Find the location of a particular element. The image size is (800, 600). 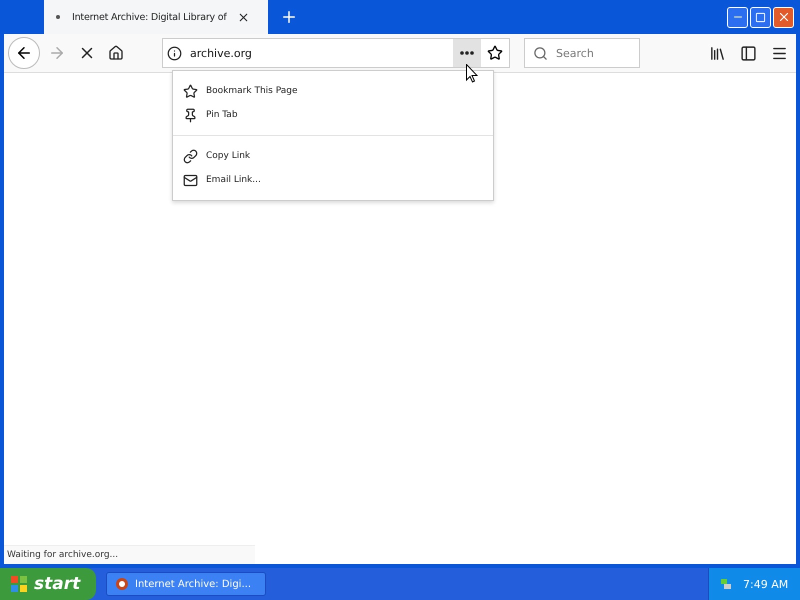

maximize-icon is located at coordinates (760, 17).